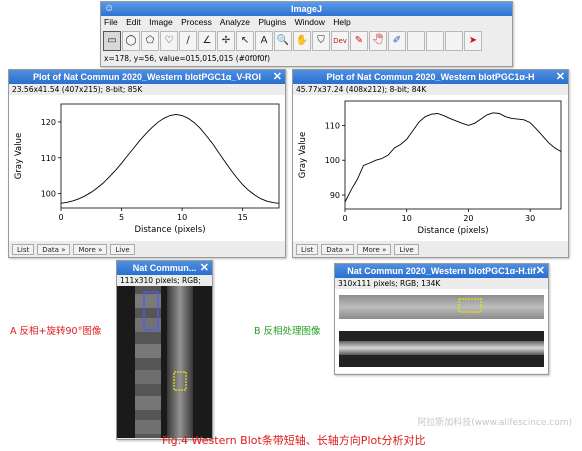 The image size is (582, 451). Describe the element at coordinates (77, 89) in the screenshot. I see `plot-left-info: 23.56x41.54 (407x215); 8-bit; 85K` at that location.